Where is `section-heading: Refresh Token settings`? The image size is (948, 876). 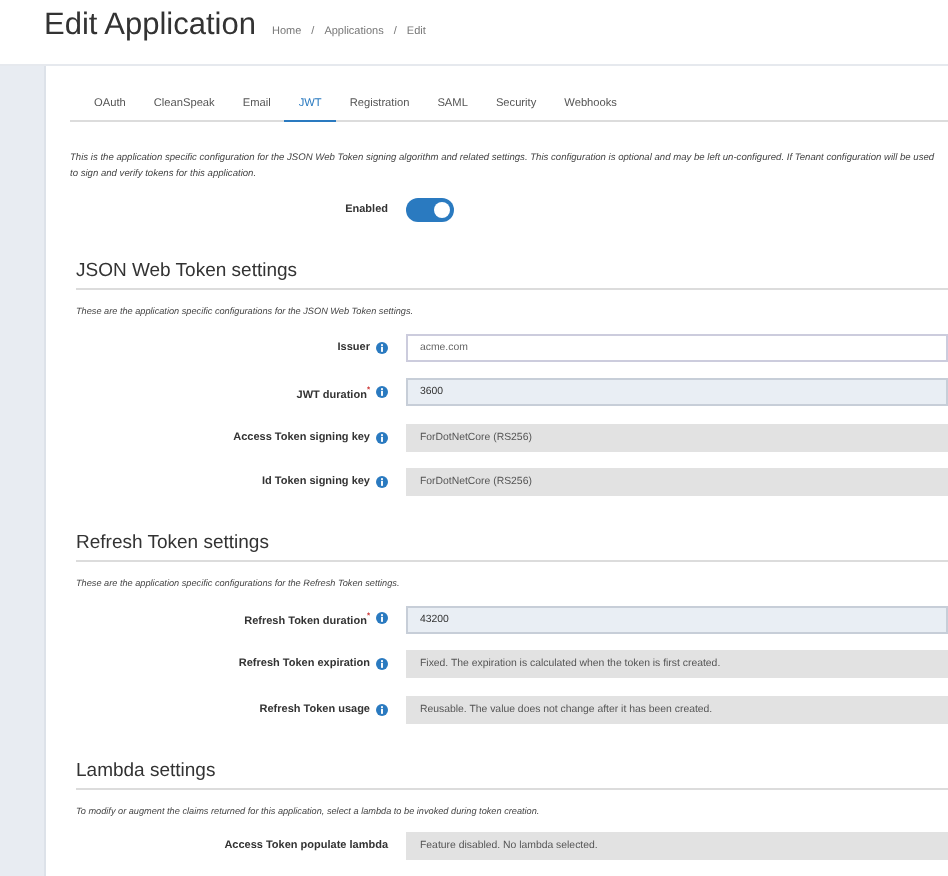 section-heading: Refresh Token settings is located at coordinates (512, 547).